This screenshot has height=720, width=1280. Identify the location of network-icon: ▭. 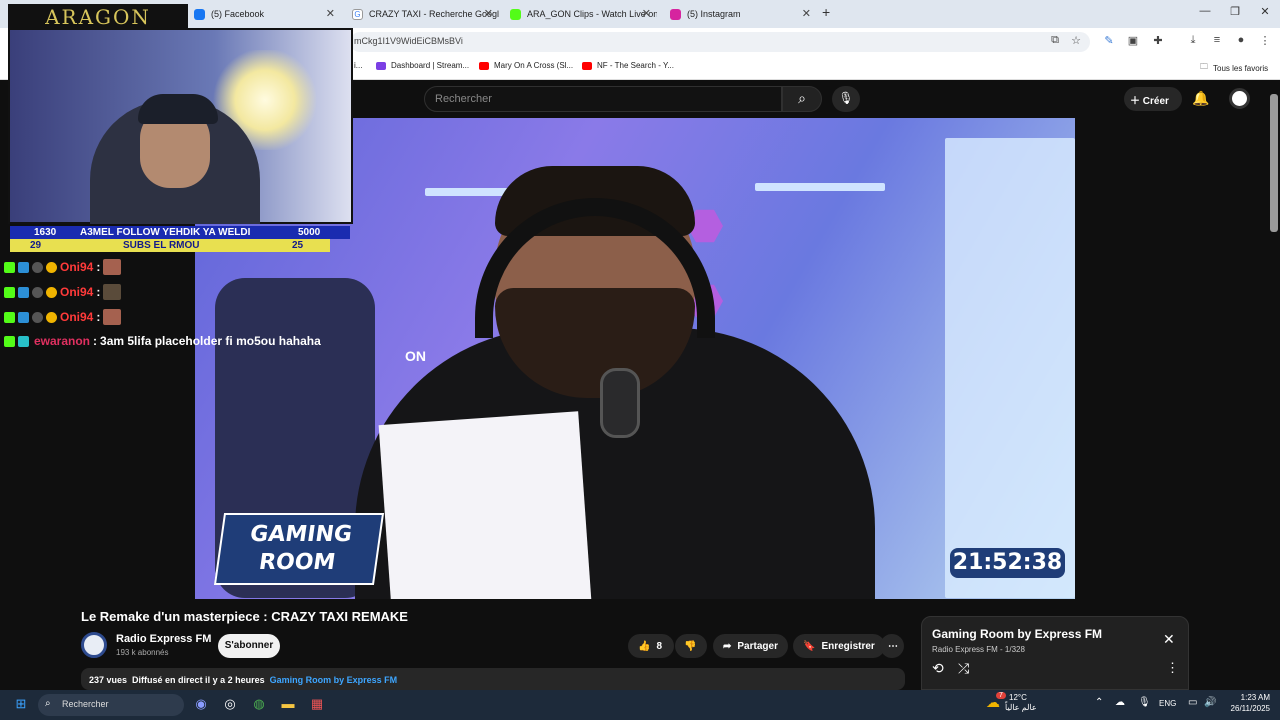
(1192, 702).